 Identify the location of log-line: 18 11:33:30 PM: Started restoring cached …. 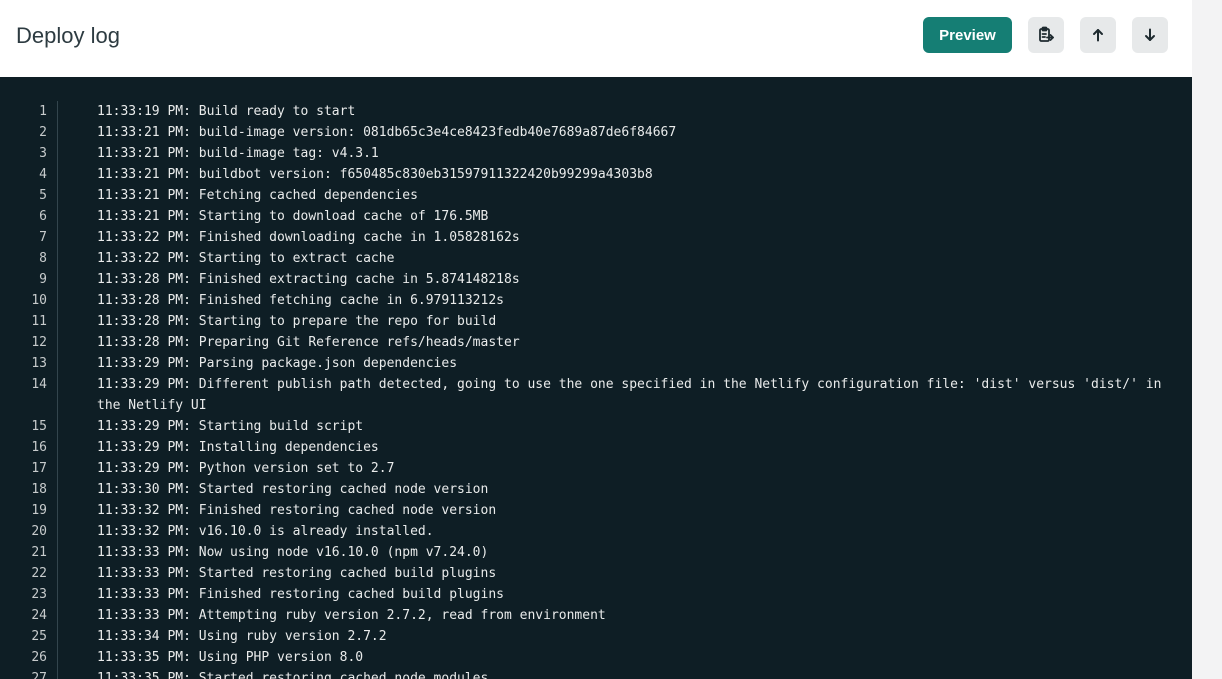
(596, 489).